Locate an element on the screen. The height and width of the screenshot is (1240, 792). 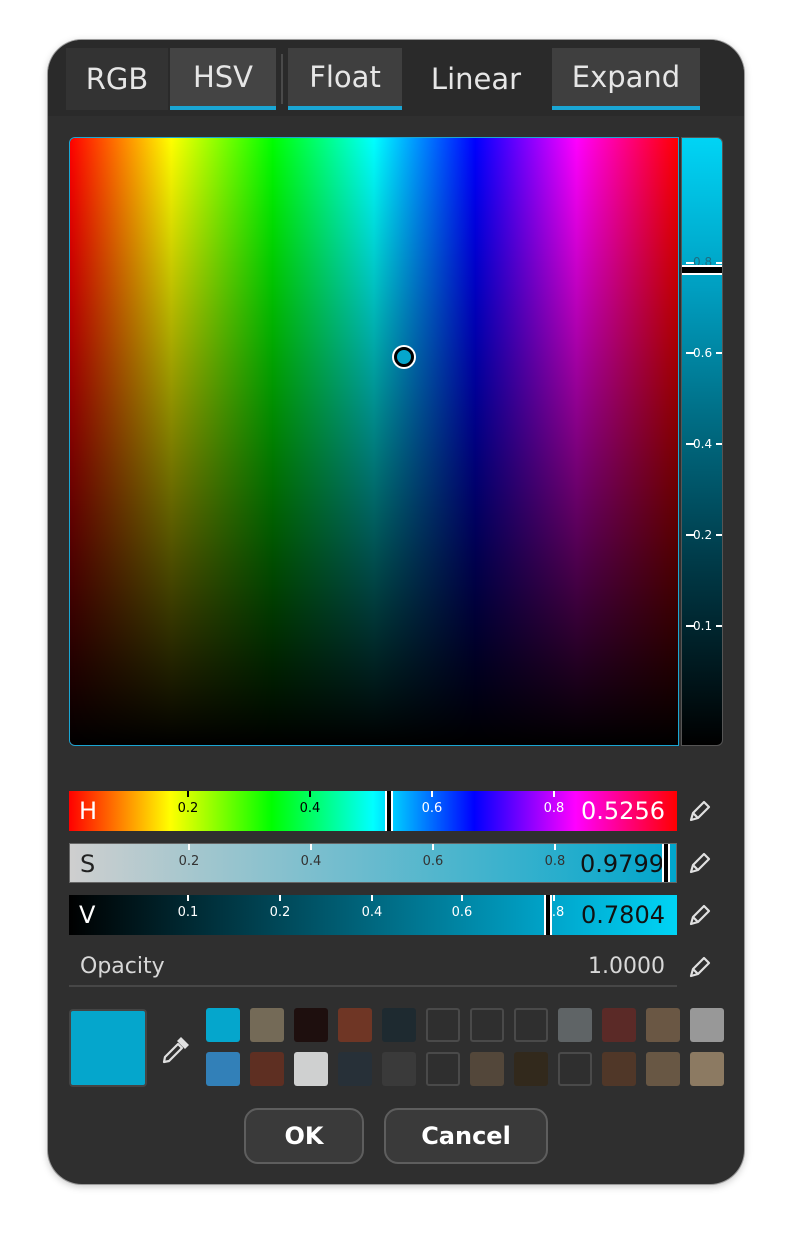
value-bar: 0.8 0.6 0.4 0.2 0.1 is located at coordinates (702, 441).